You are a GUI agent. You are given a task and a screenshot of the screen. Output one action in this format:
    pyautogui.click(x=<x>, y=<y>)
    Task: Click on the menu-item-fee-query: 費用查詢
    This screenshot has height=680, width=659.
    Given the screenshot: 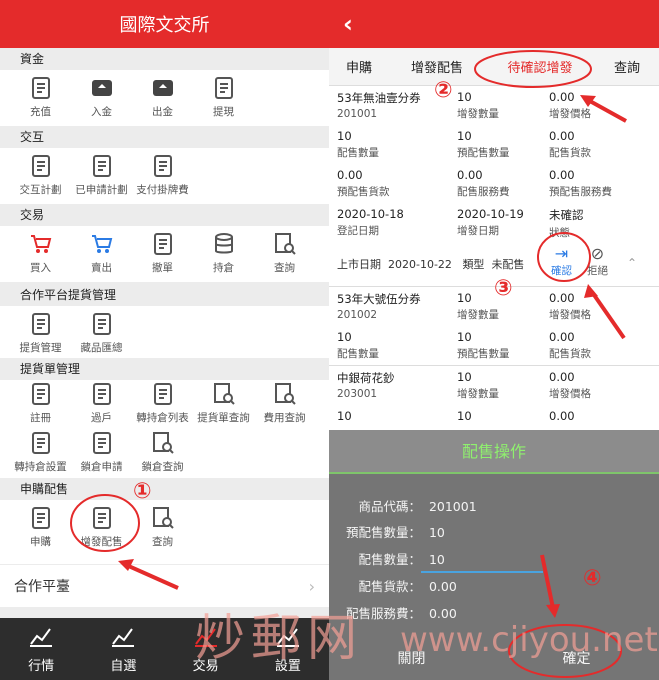 What is the action you would take?
    pyautogui.click(x=284, y=403)
    